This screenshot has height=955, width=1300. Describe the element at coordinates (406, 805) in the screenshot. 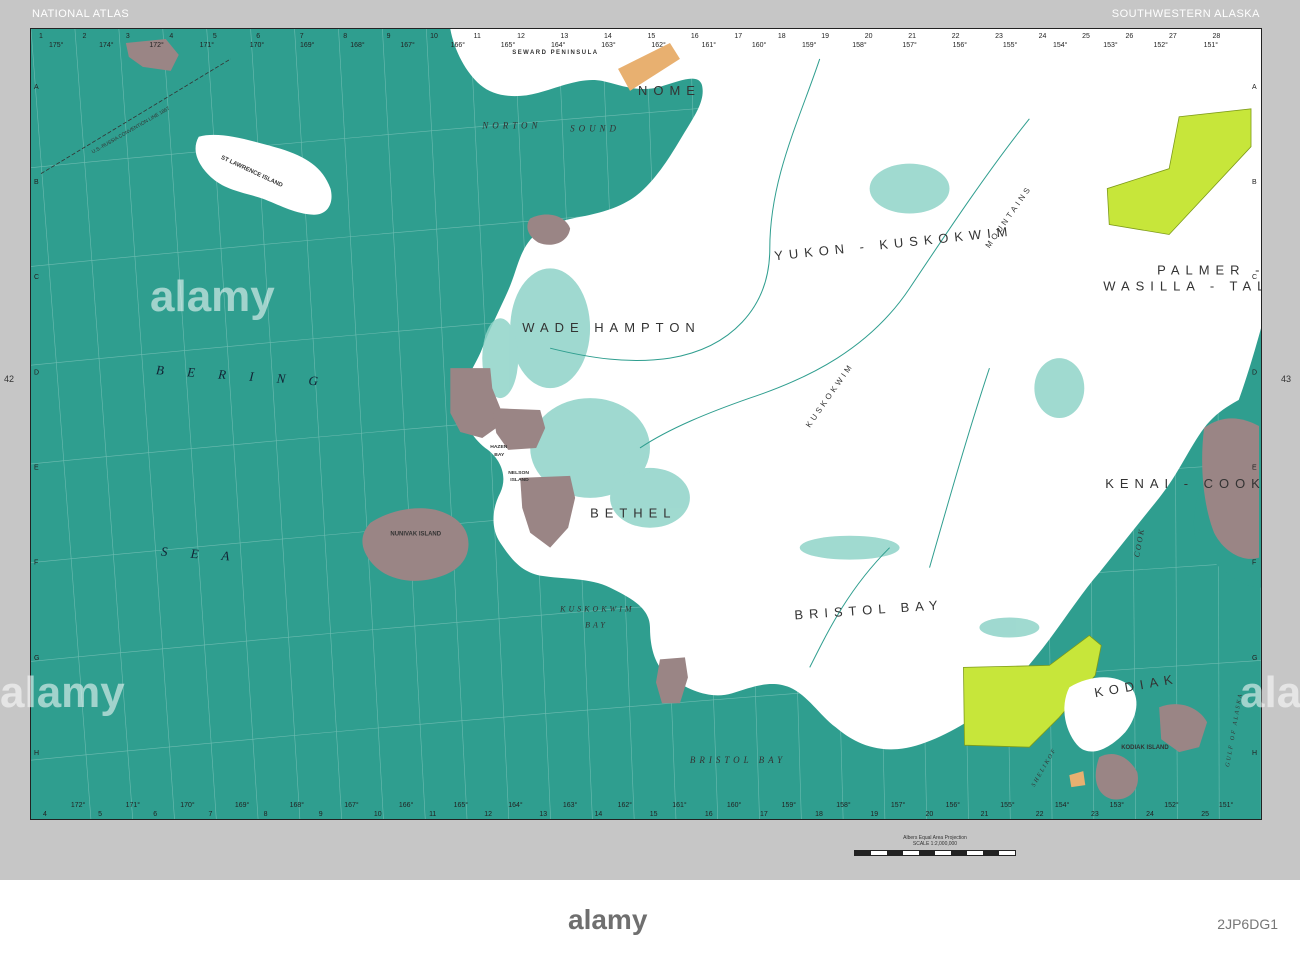

I see `grid-degree-label-bottom: 166°` at that location.